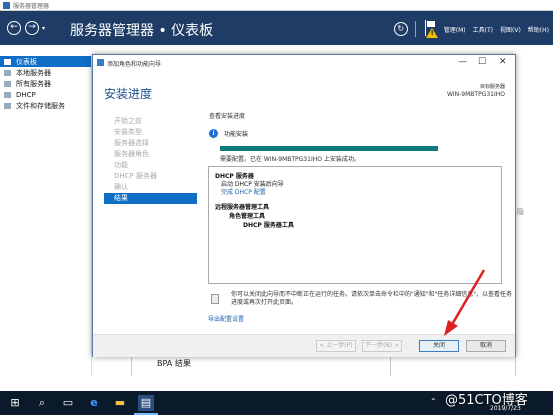  I want to click on sidebar: 仪表板 本地服务器 所有服务器 DHCP 文件和存储服务, so click(46, 216).